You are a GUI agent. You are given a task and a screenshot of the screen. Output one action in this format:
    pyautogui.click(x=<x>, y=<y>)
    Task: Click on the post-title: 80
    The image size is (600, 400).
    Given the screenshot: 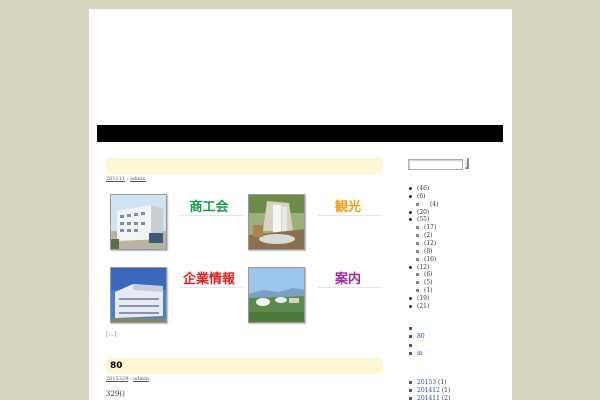 What is the action you would take?
    pyautogui.click(x=116, y=366)
    